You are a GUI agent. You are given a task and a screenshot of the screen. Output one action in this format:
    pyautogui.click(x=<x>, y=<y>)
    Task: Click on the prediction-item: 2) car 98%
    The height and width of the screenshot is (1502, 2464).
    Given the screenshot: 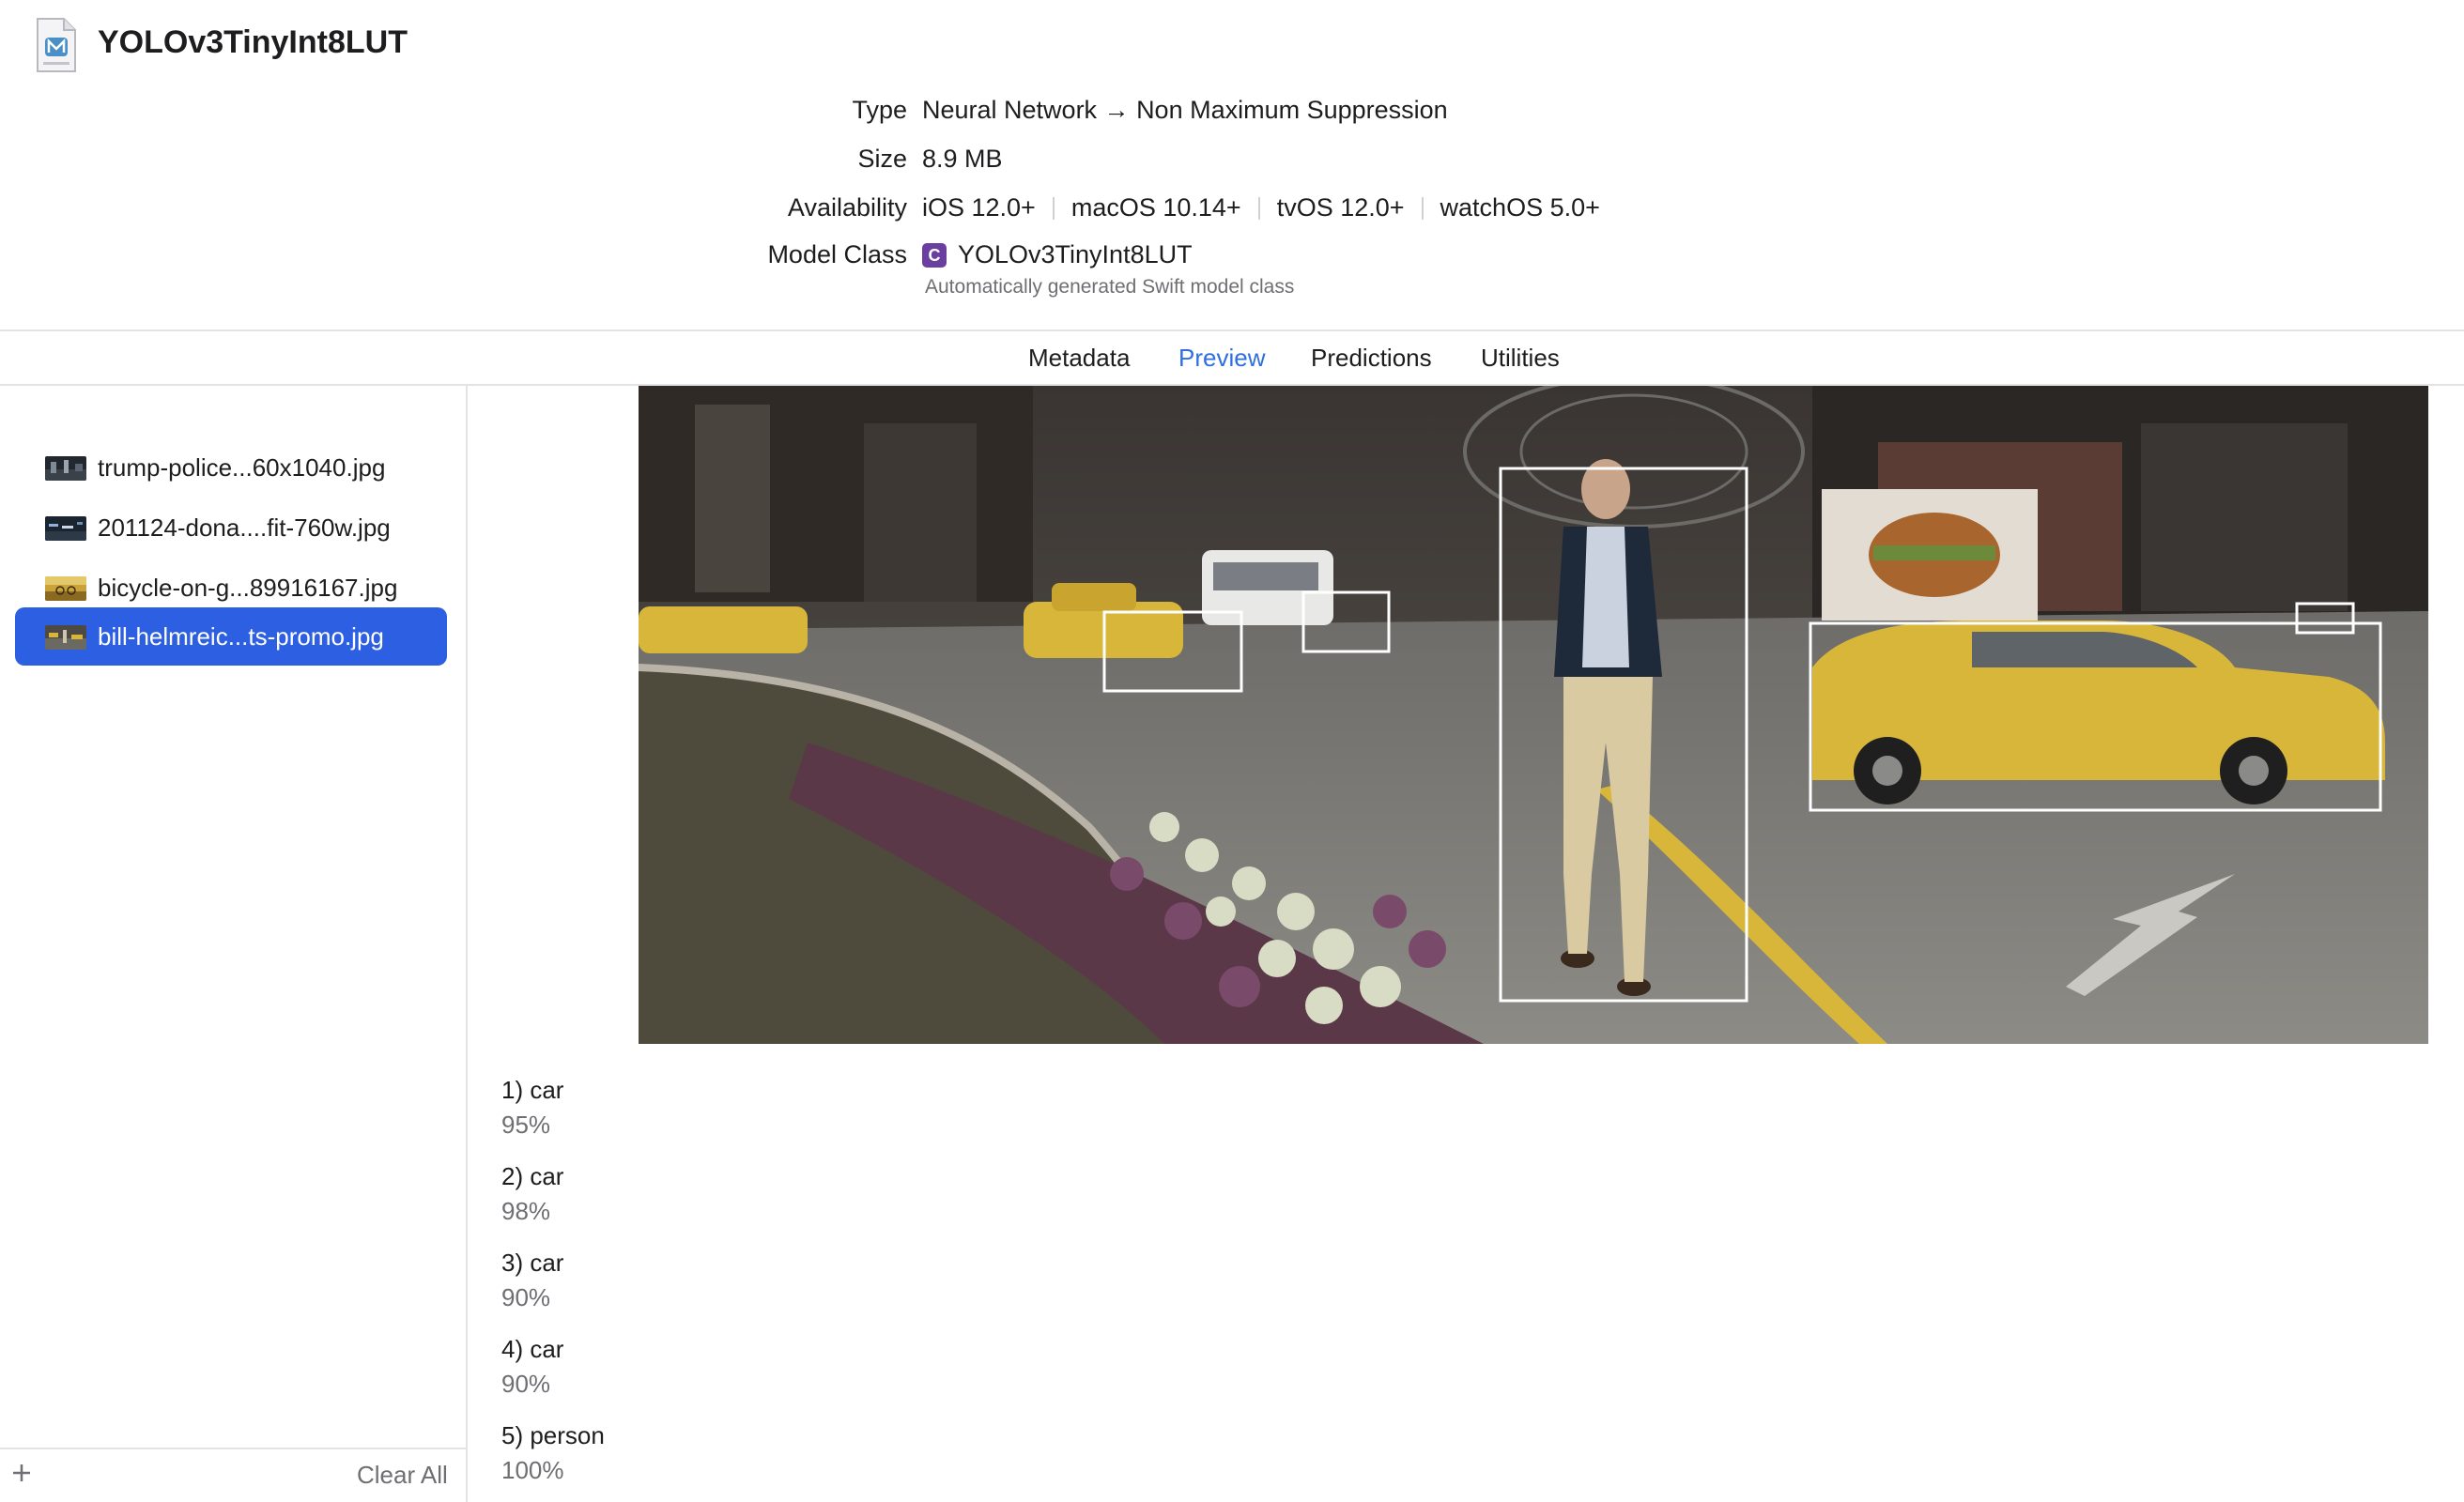 What is the action you would take?
    pyautogui.click(x=532, y=1194)
    